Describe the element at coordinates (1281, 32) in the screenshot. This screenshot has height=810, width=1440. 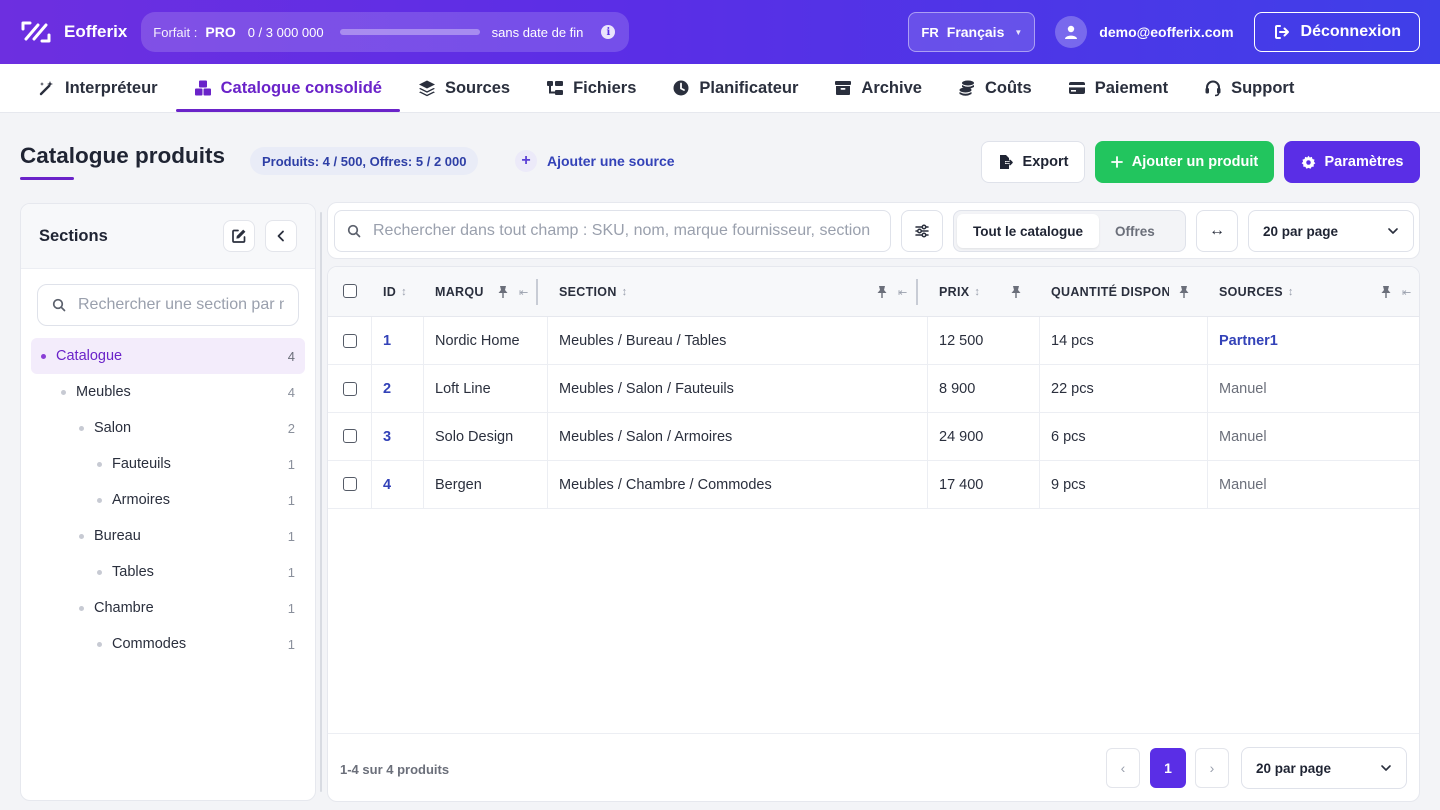
I see `logout-icon` at that location.